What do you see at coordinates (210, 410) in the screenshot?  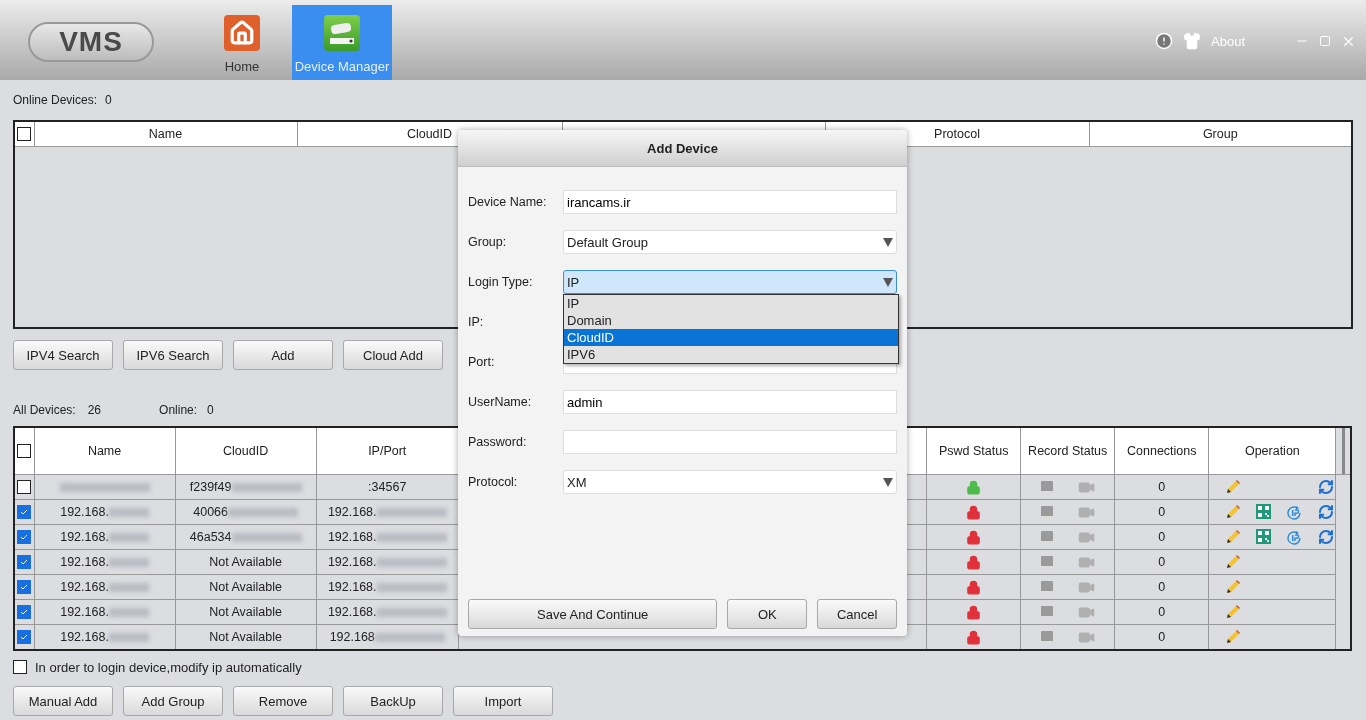 I see `online-count: 0` at bounding box center [210, 410].